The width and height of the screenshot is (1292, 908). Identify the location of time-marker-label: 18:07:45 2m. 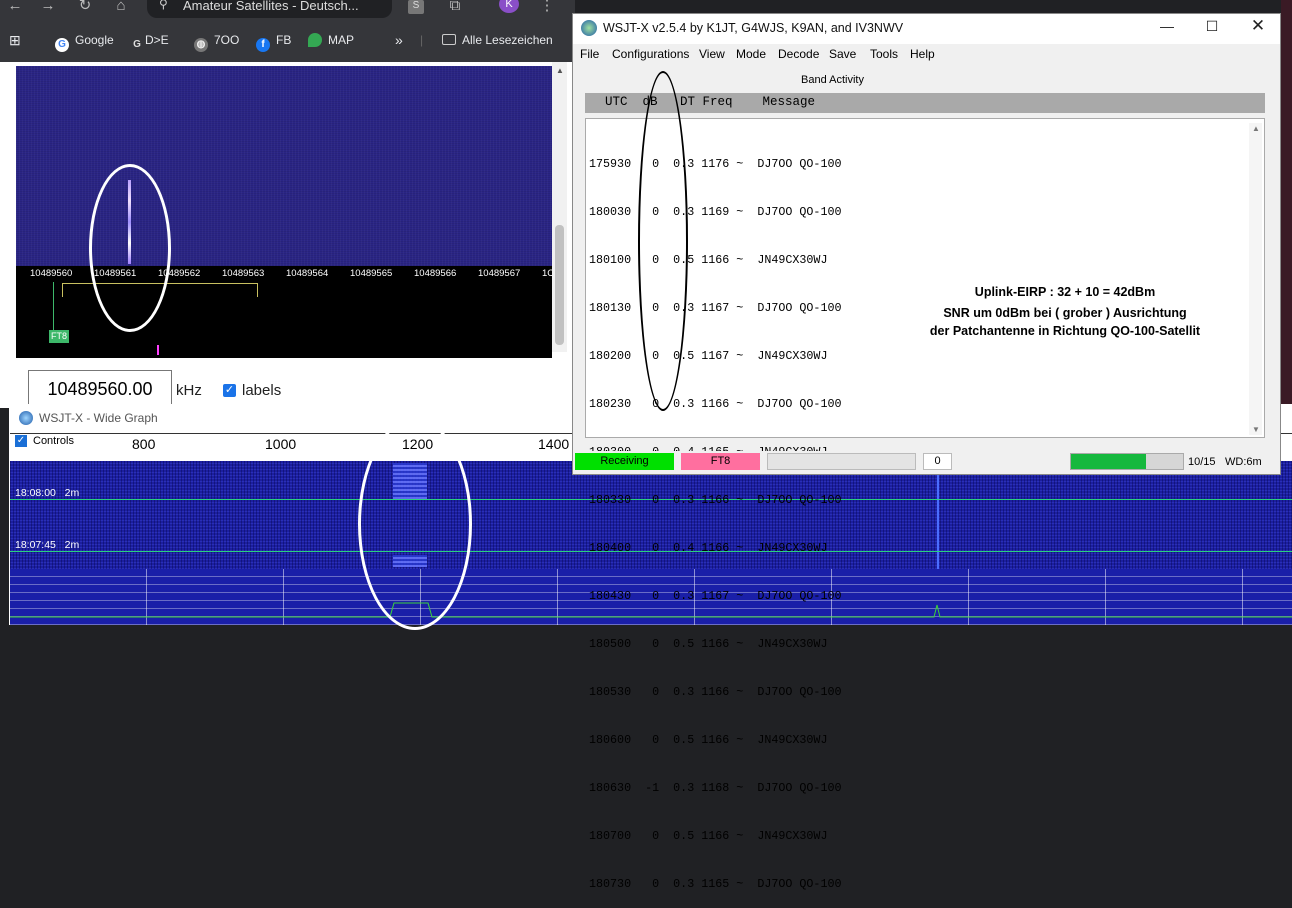
(47, 545).